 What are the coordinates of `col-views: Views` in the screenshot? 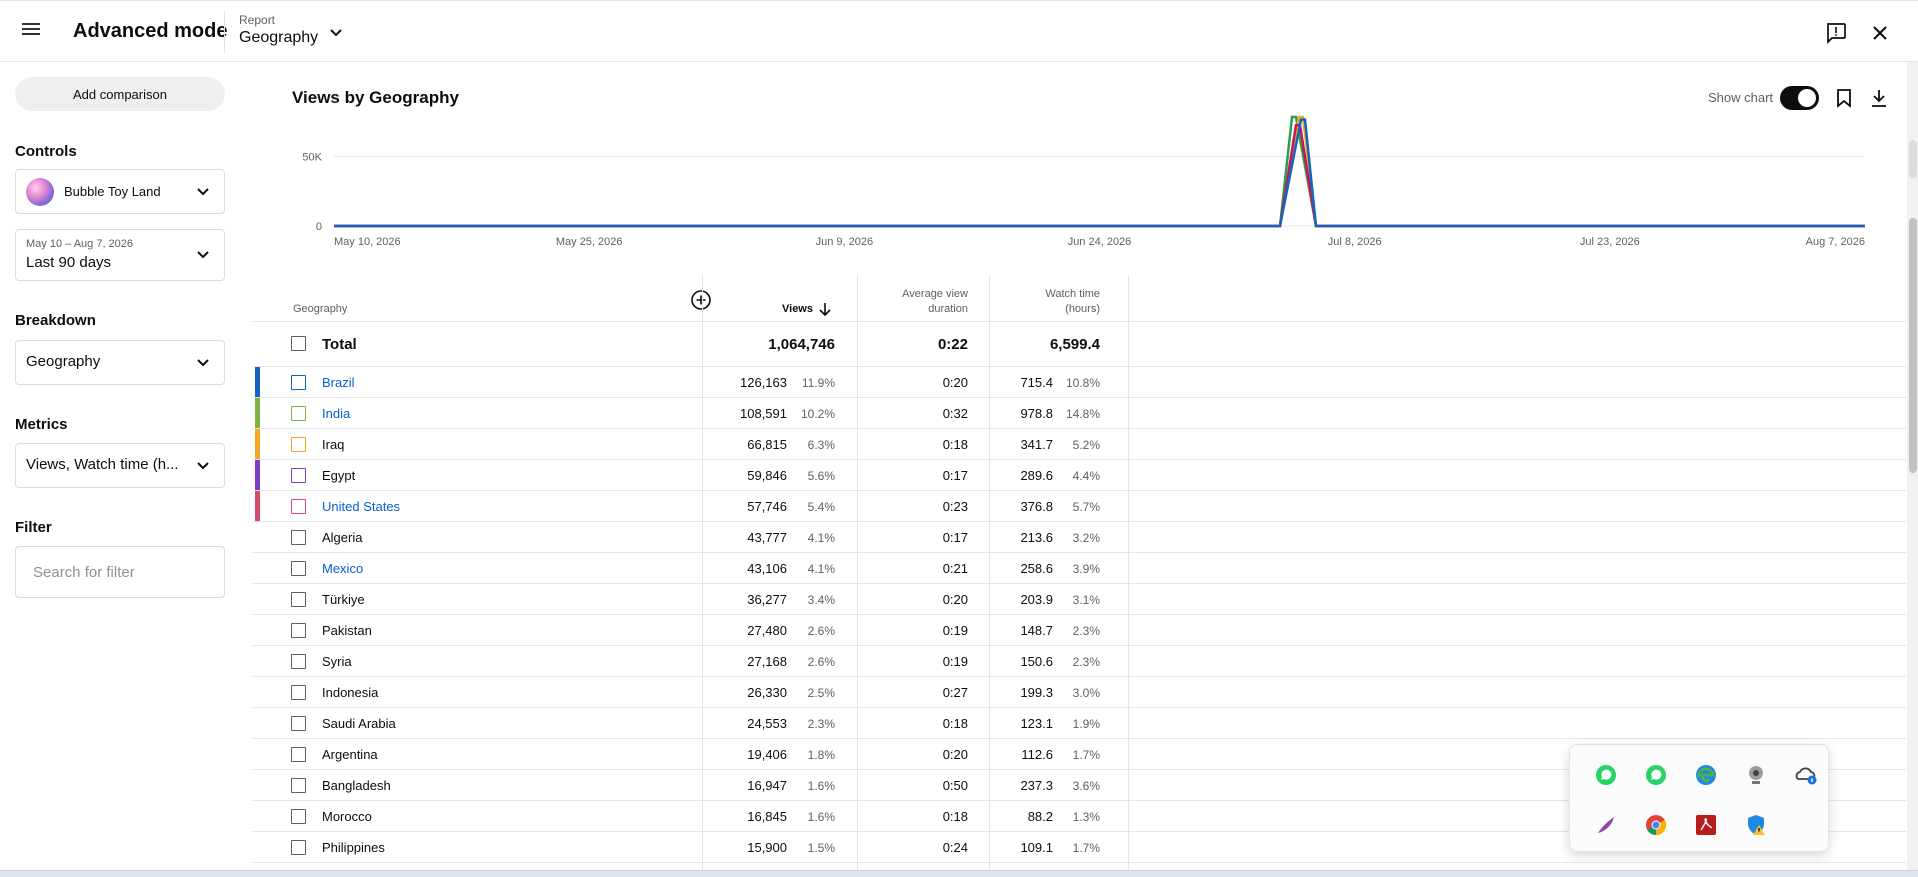 It's located at (793, 309).